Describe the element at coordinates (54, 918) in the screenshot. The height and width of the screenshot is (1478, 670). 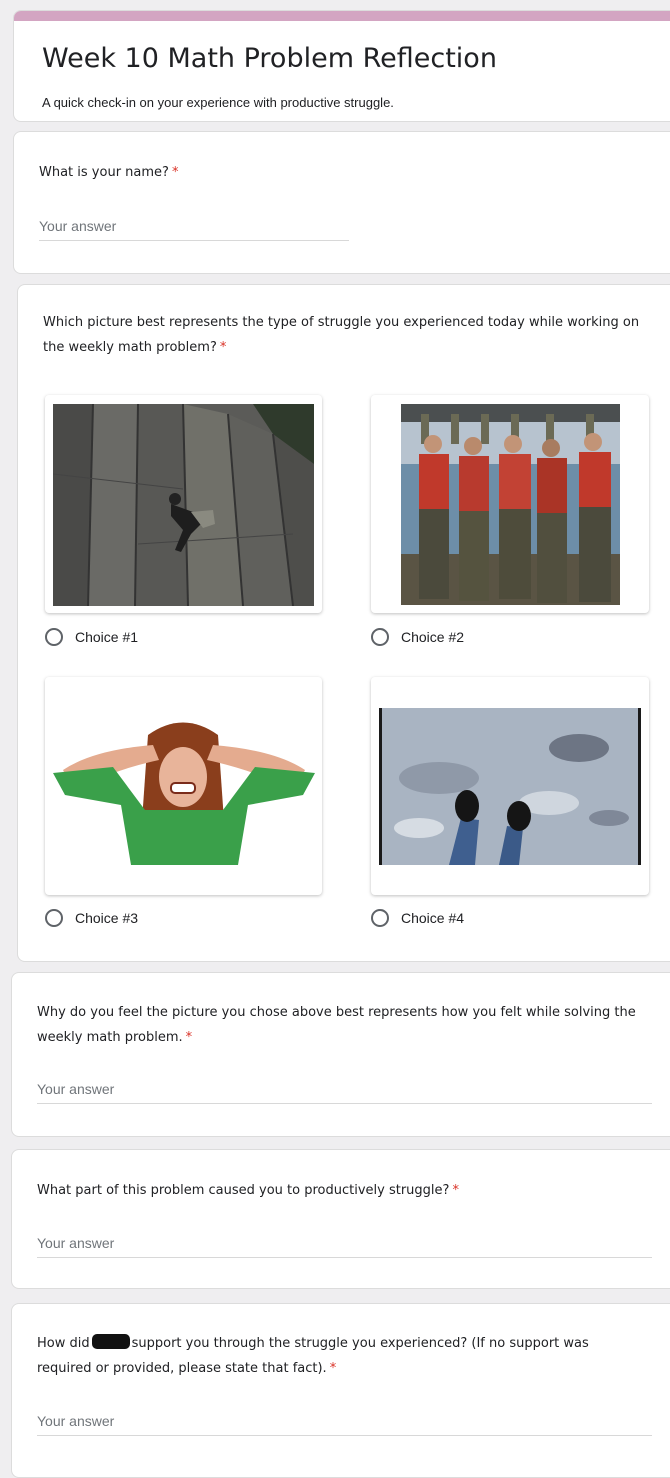
I see `choice-3-radio` at that location.